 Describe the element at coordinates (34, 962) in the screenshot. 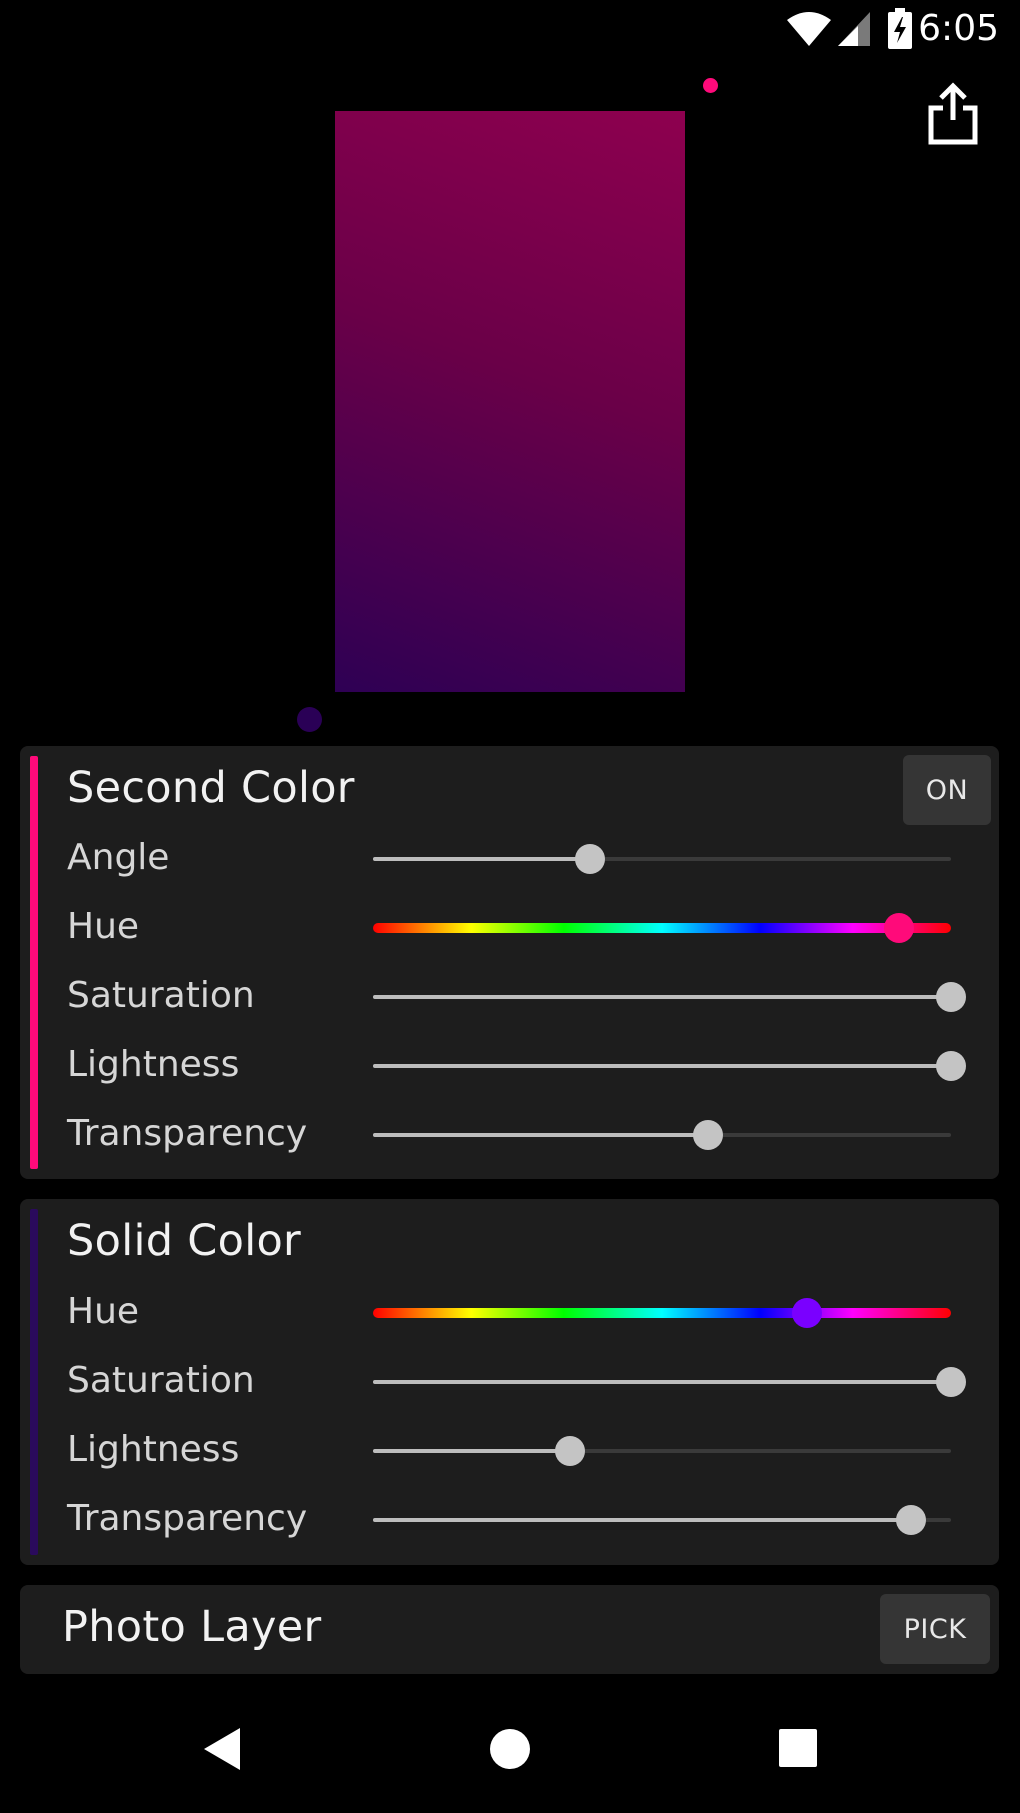

I see `second-color-accent` at that location.